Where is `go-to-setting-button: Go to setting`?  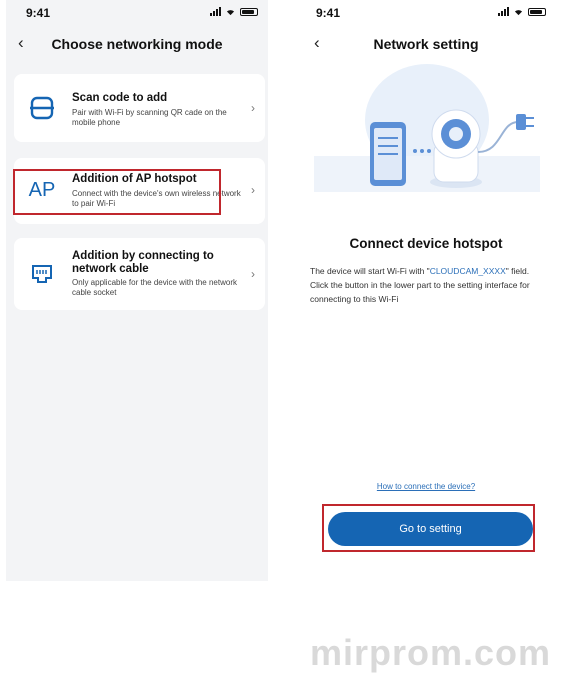 go-to-setting-button: Go to setting is located at coordinates (430, 529).